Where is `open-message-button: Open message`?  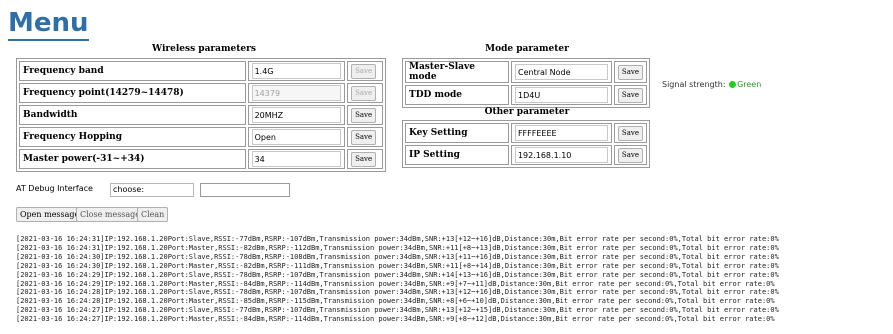
open-message-button: Open message is located at coordinates (50, 214).